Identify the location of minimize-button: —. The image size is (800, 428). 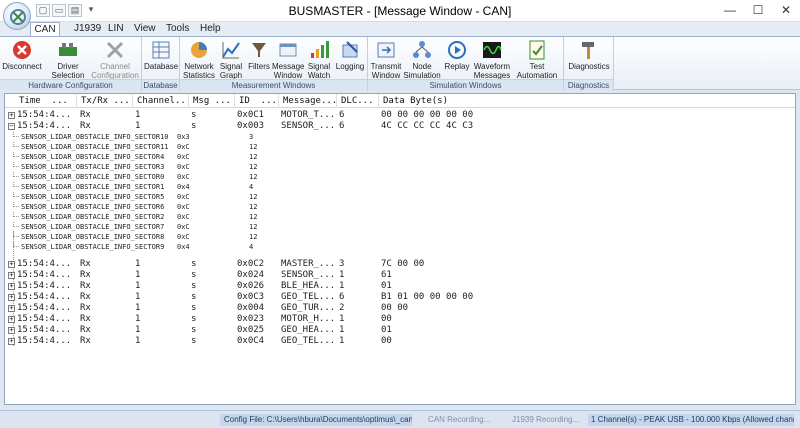
(730, 11).